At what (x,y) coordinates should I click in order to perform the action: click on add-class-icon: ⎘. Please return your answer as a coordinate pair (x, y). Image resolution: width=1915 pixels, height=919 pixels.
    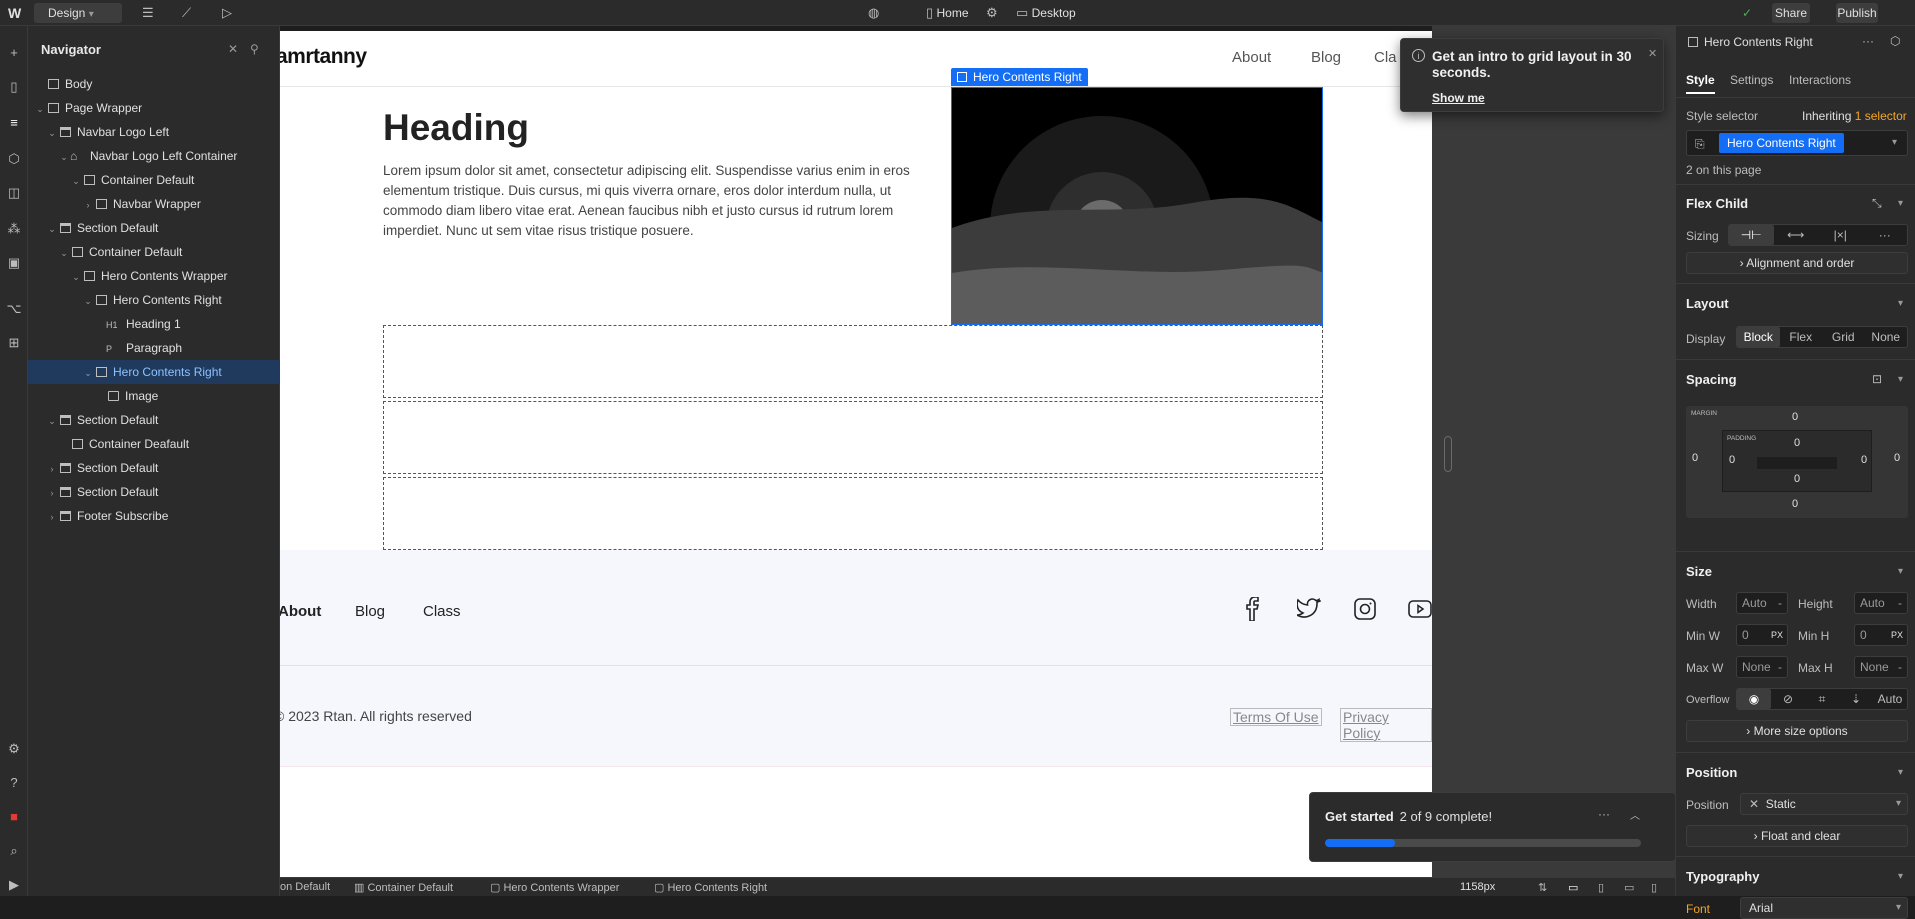
    Looking at the image, I should click on (1700, 144).